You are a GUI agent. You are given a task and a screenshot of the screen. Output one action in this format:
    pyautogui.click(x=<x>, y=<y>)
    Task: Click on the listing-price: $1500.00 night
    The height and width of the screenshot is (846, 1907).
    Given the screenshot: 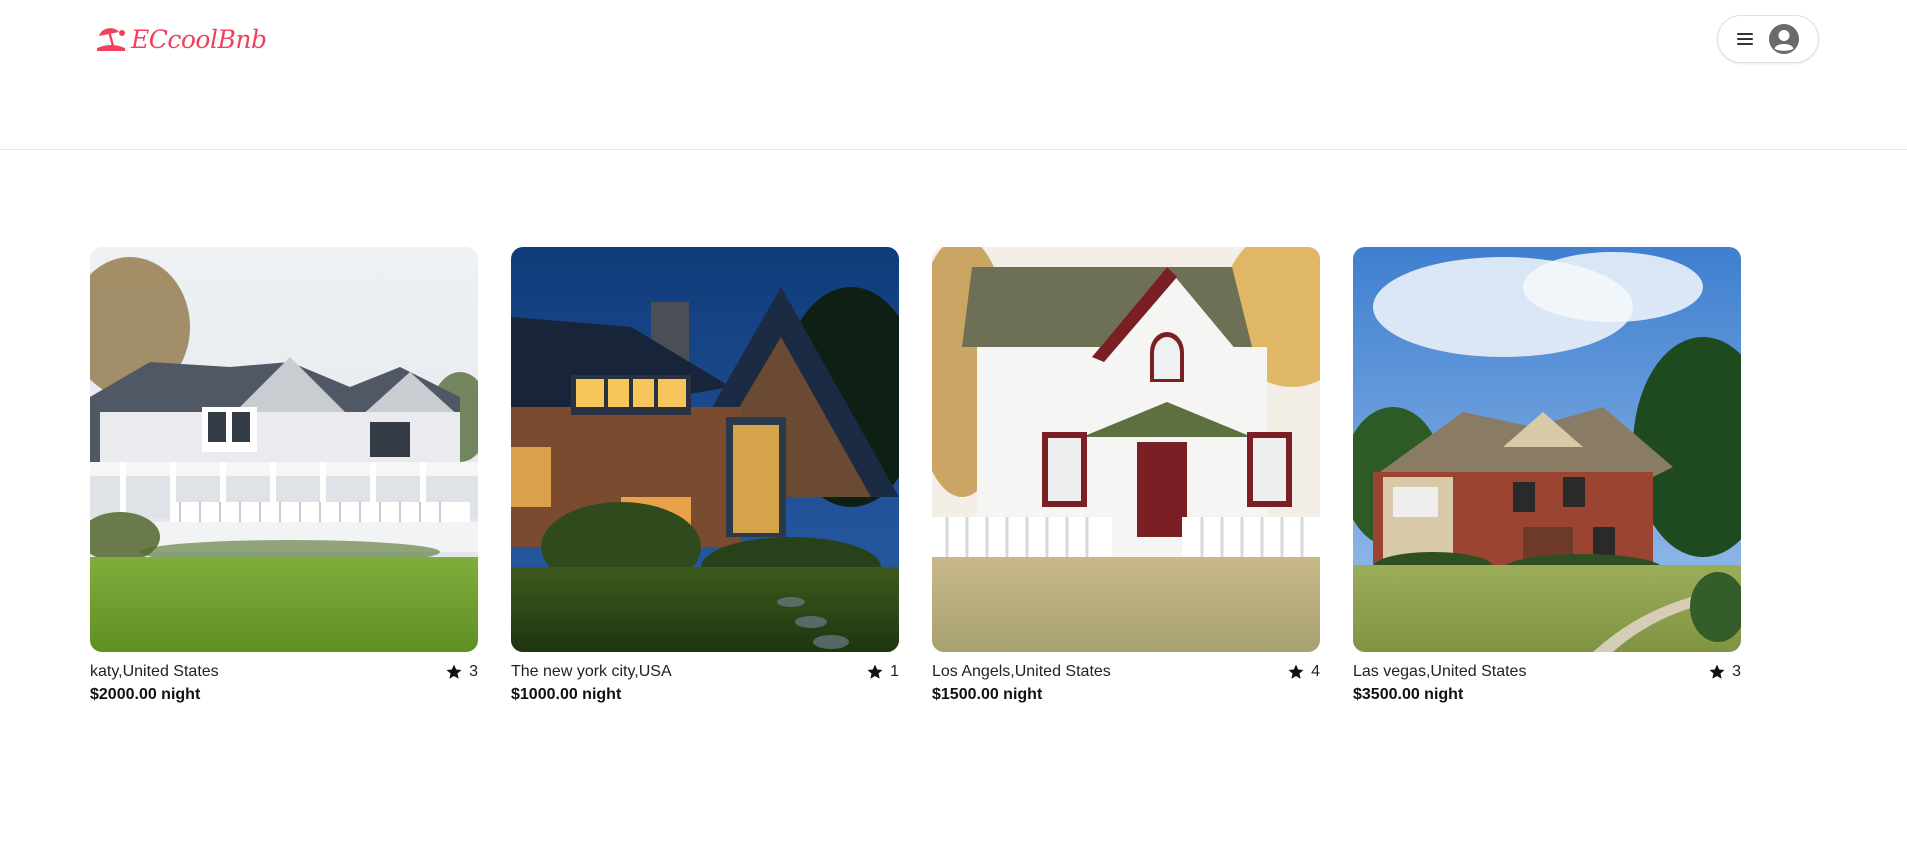 What is the action you would take?
    pyautogui.click(x=987, y=694)
    